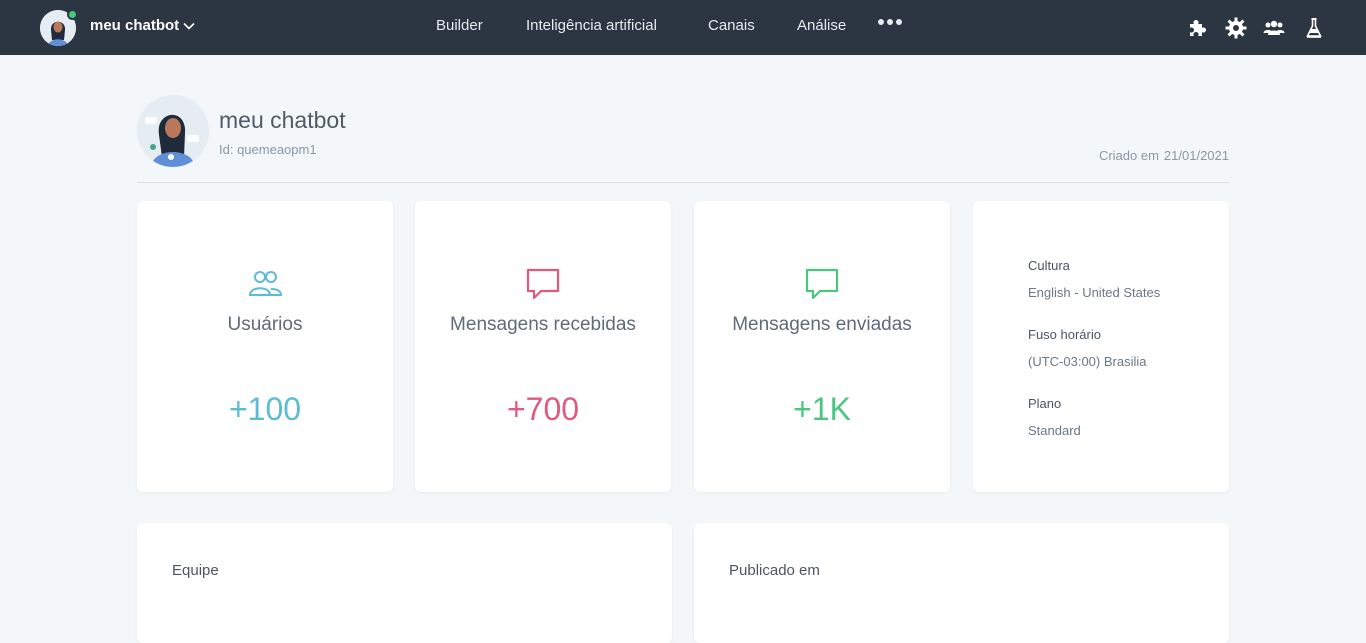 The image size is (1366, 643). I want to click on received-messages-value: +700, so click(543, 409).